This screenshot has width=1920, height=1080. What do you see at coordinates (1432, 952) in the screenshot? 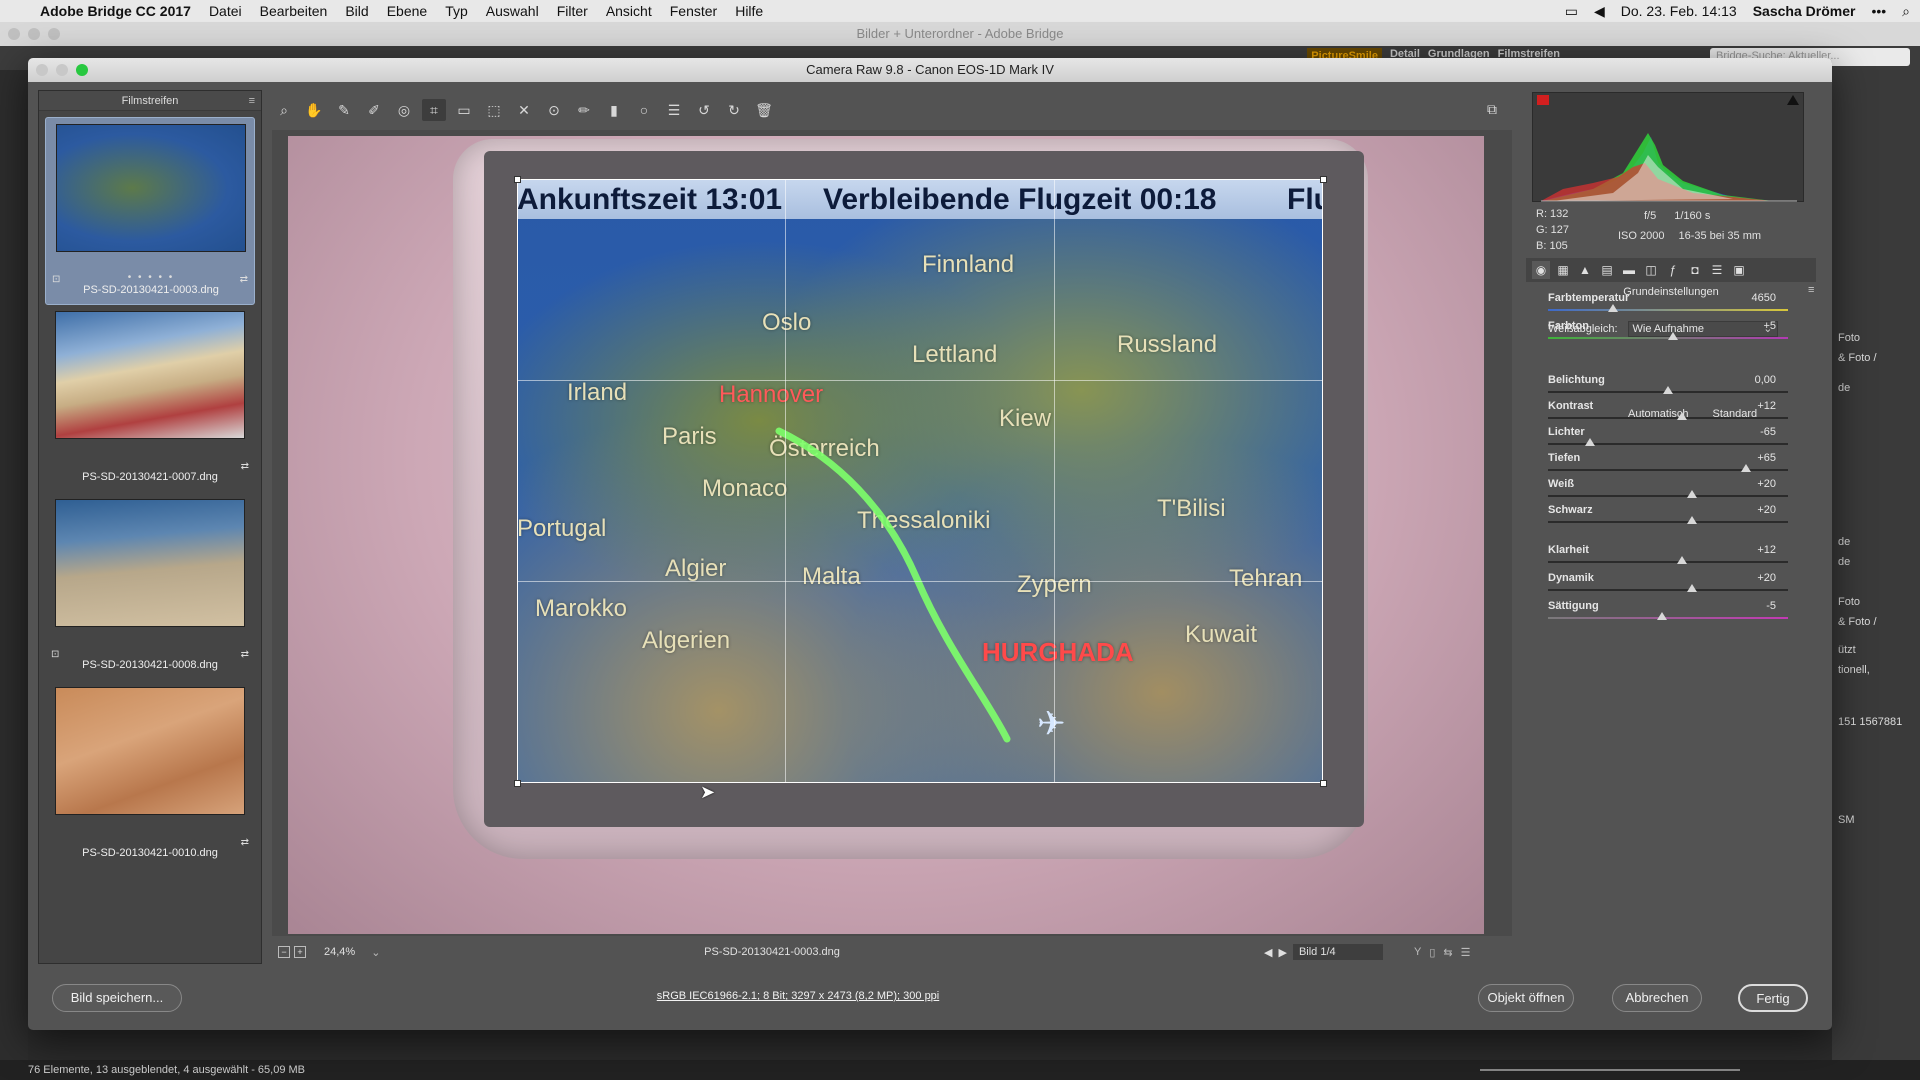
I see `toggle-view-icon: ▯` at bounding box center [1432, 952].